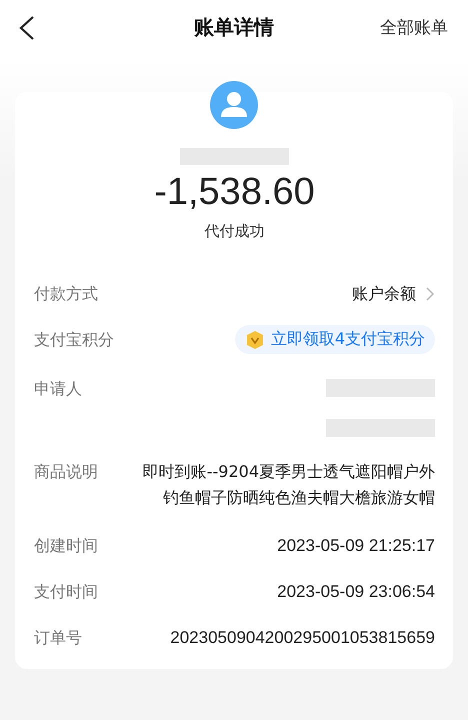 The height and width of the screenshot is (720, 468). What do you see at coordinates (414, 27) in the screenshot?
I see `all-bills-link: 全部账单` at bounding box center [414, 27].